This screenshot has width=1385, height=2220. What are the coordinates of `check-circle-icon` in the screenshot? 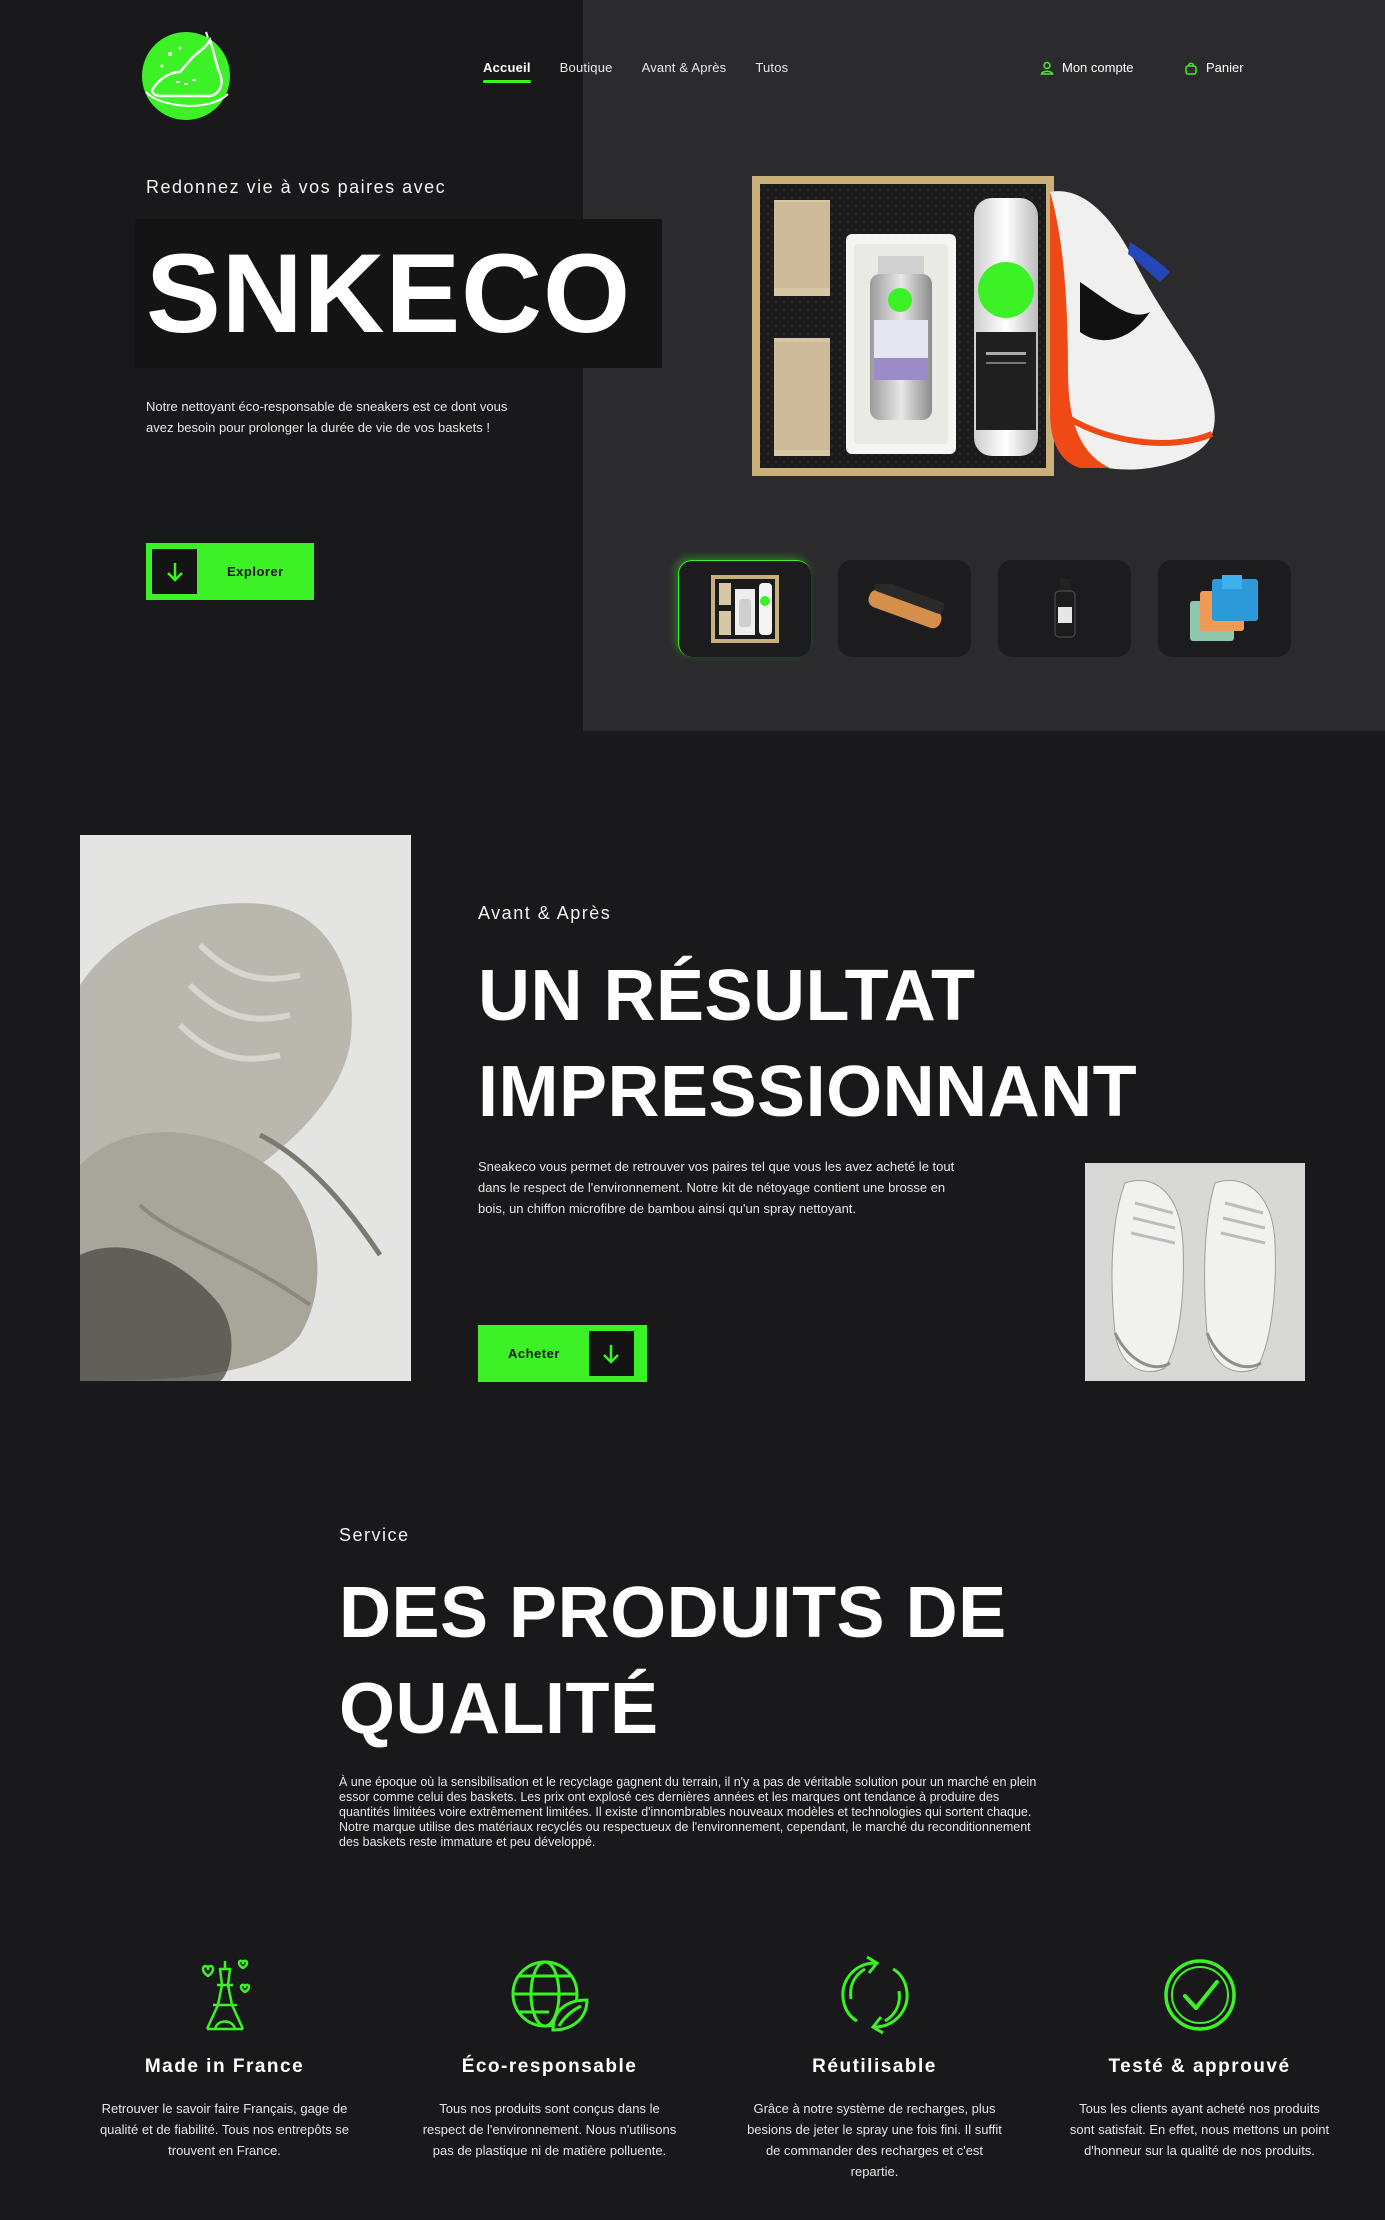 It's located at (1200, 1995).